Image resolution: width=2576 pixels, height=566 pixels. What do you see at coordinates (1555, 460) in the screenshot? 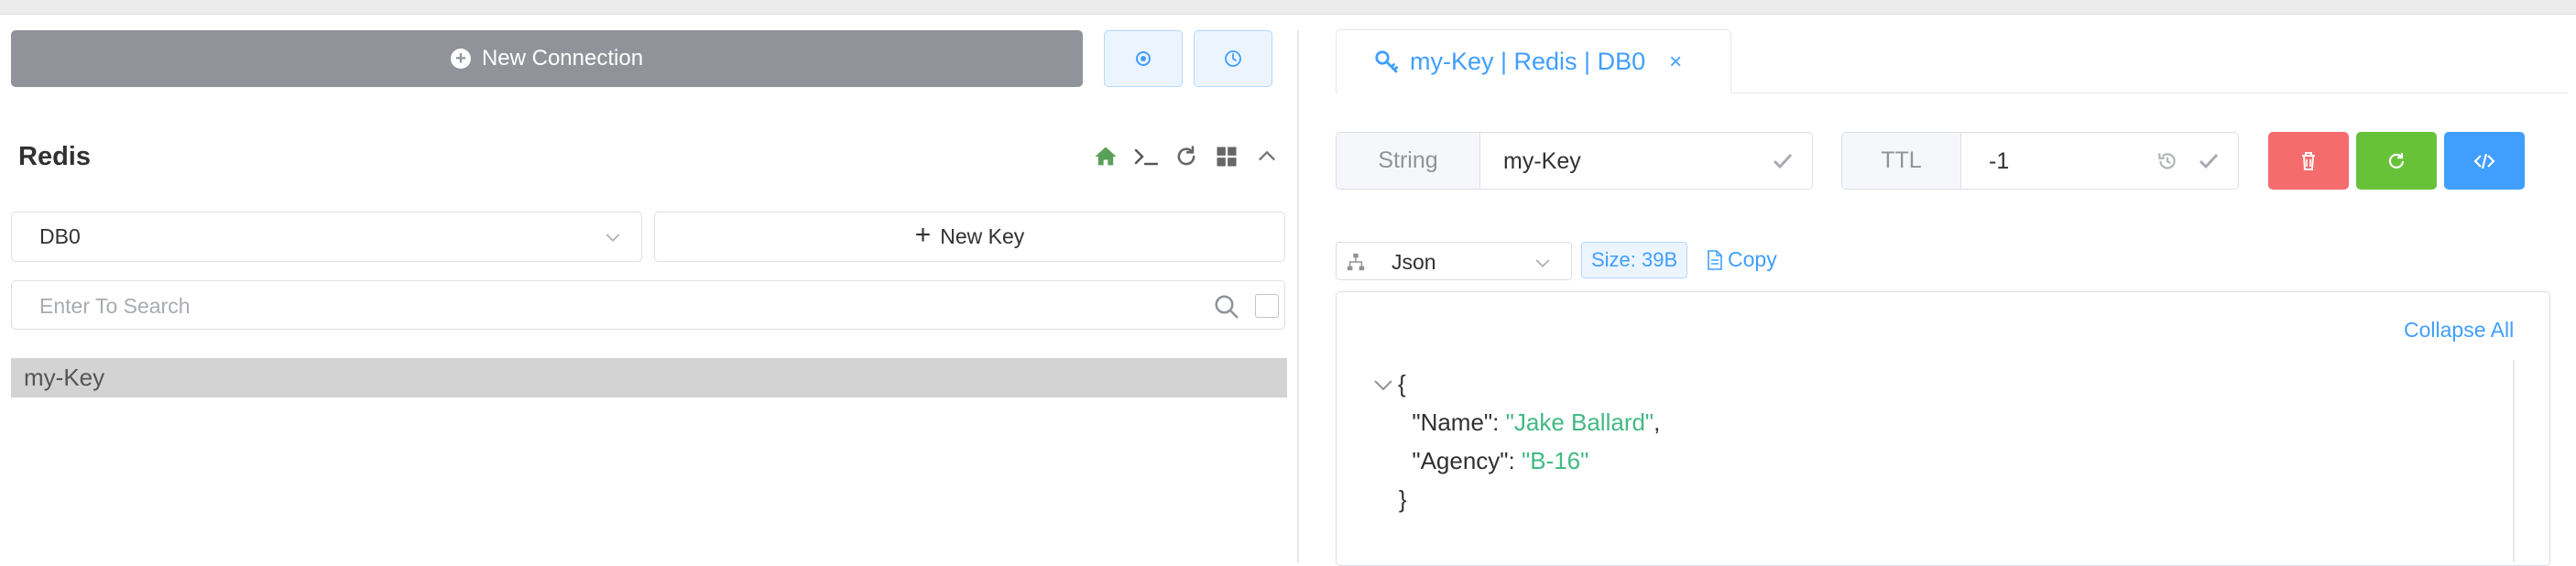
I see `json-string-value: "B-16"` at bounding box center [1555, 460].